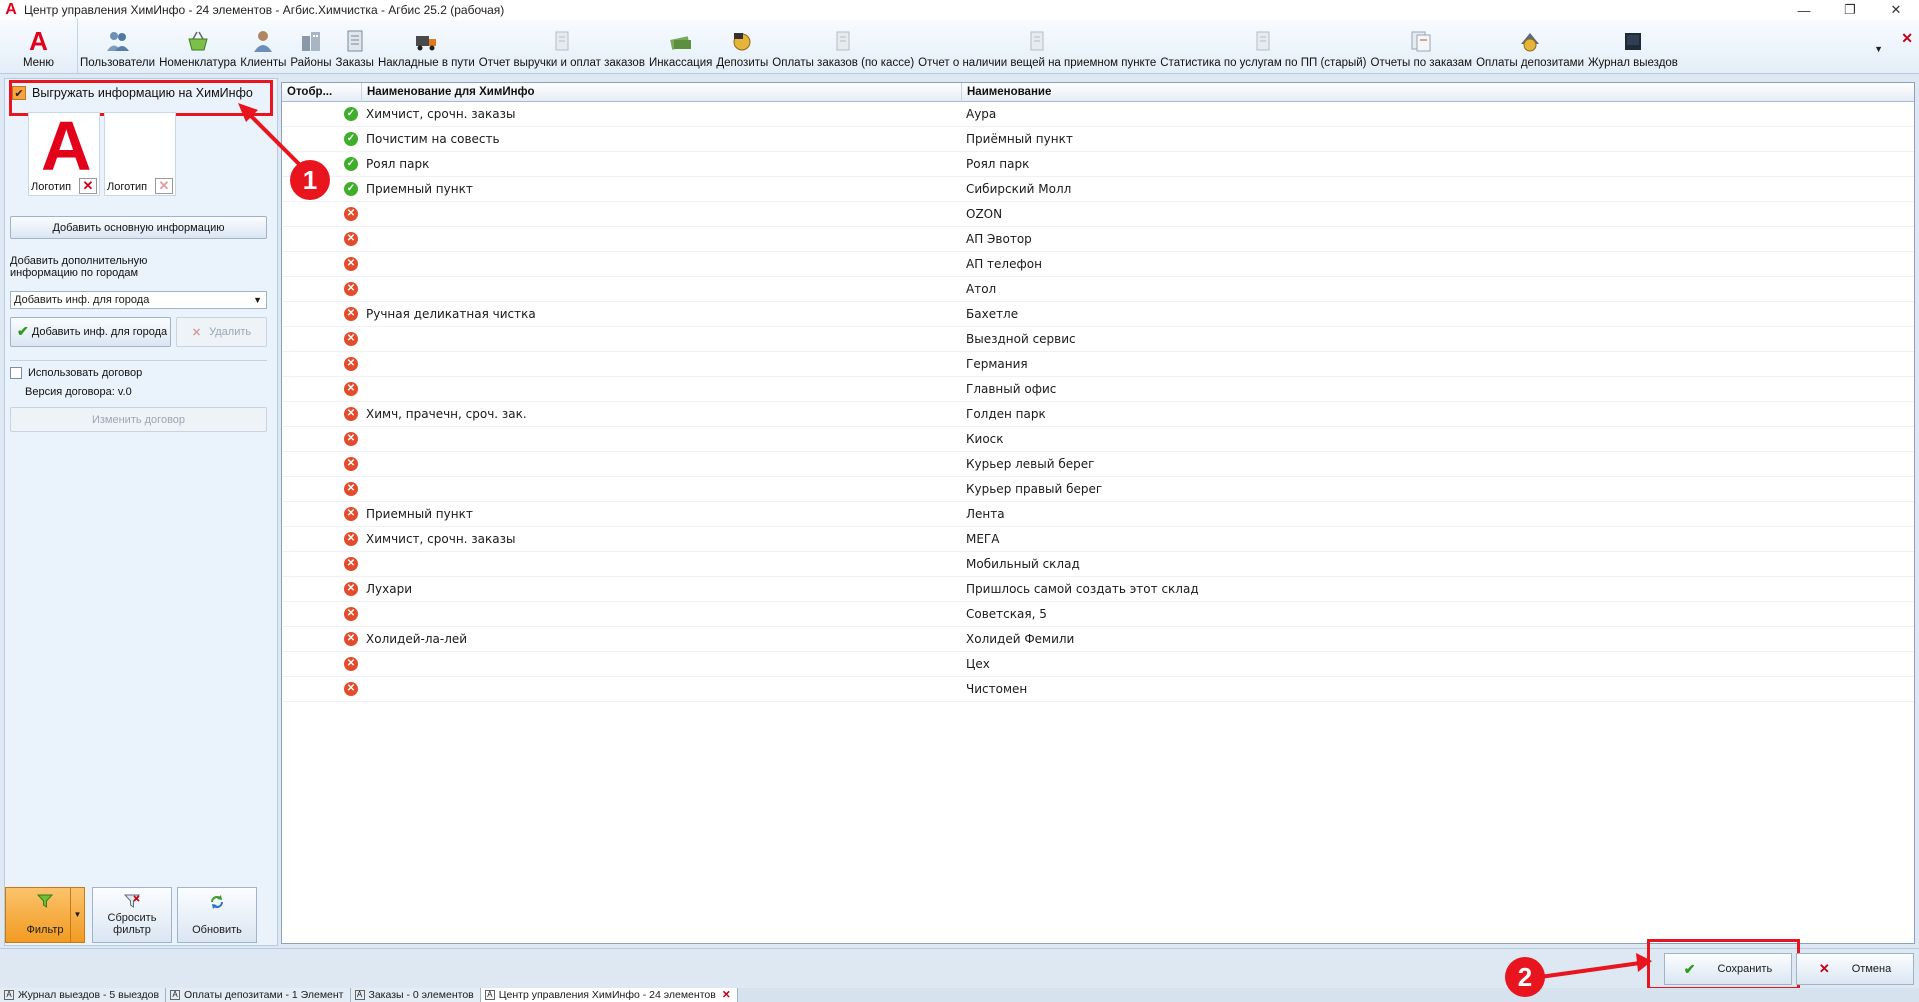 This screenshot has height=1002, width=1919. I want to click on table-row: ✕ Химчист, срочн. заказы МЕГА, so click(1098, 539).